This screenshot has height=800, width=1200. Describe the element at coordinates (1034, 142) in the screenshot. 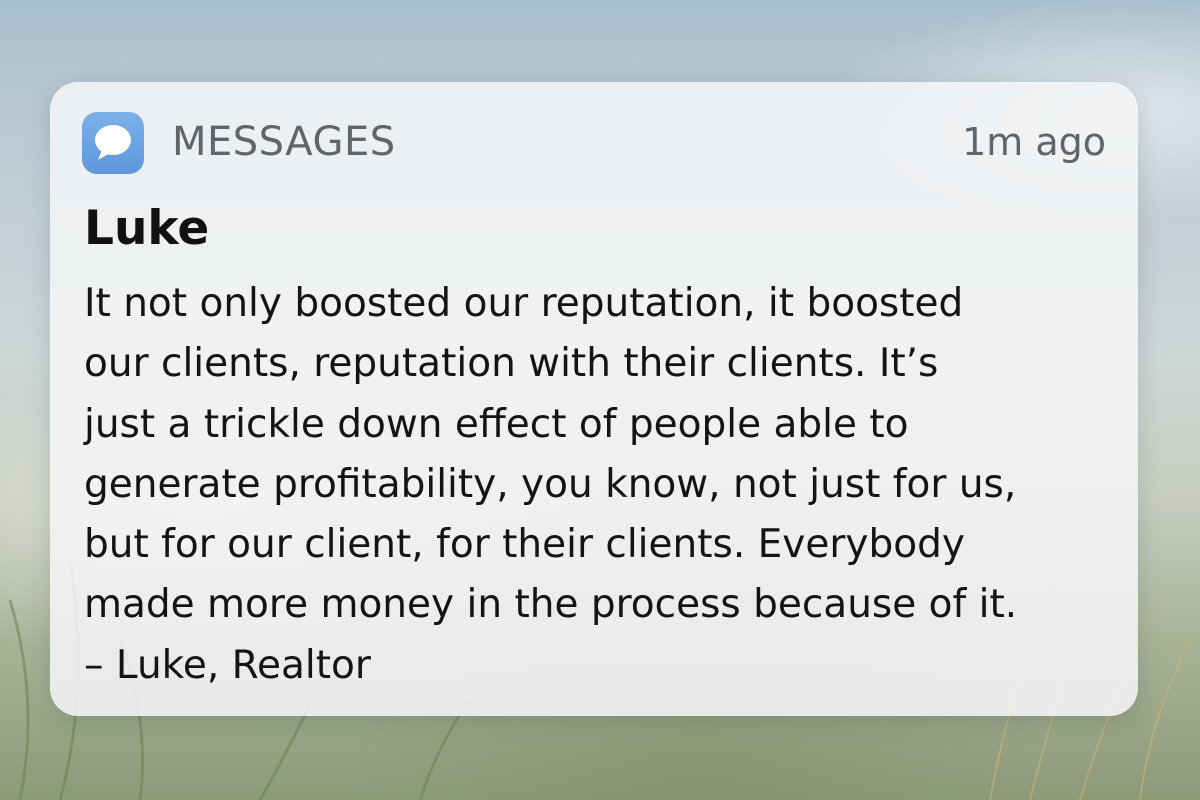

I see `notification-timestamp: 1m ago` at that location.